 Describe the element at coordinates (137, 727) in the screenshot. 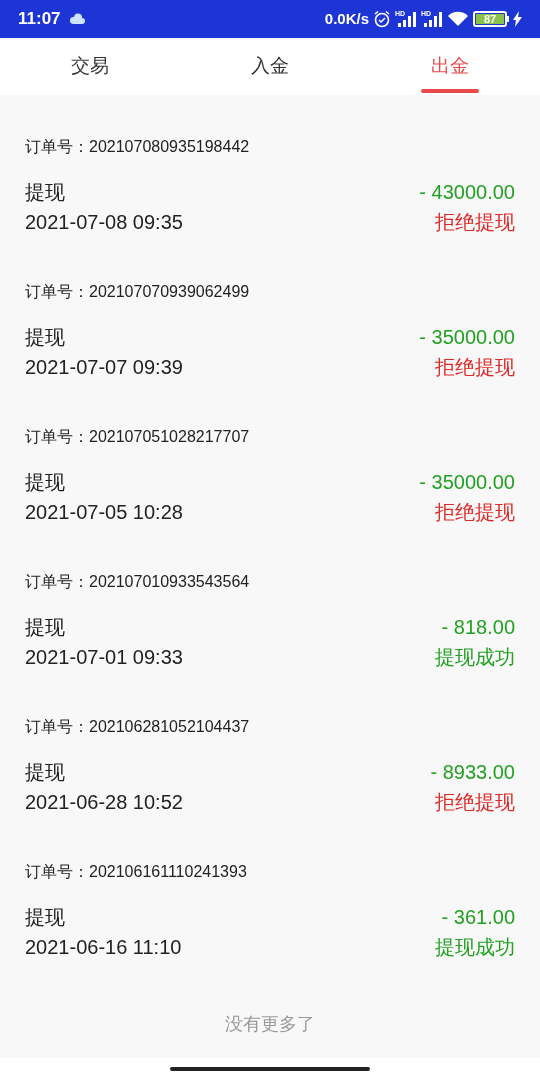

I see `order-number: 订单号：202106281052104437` at that location.